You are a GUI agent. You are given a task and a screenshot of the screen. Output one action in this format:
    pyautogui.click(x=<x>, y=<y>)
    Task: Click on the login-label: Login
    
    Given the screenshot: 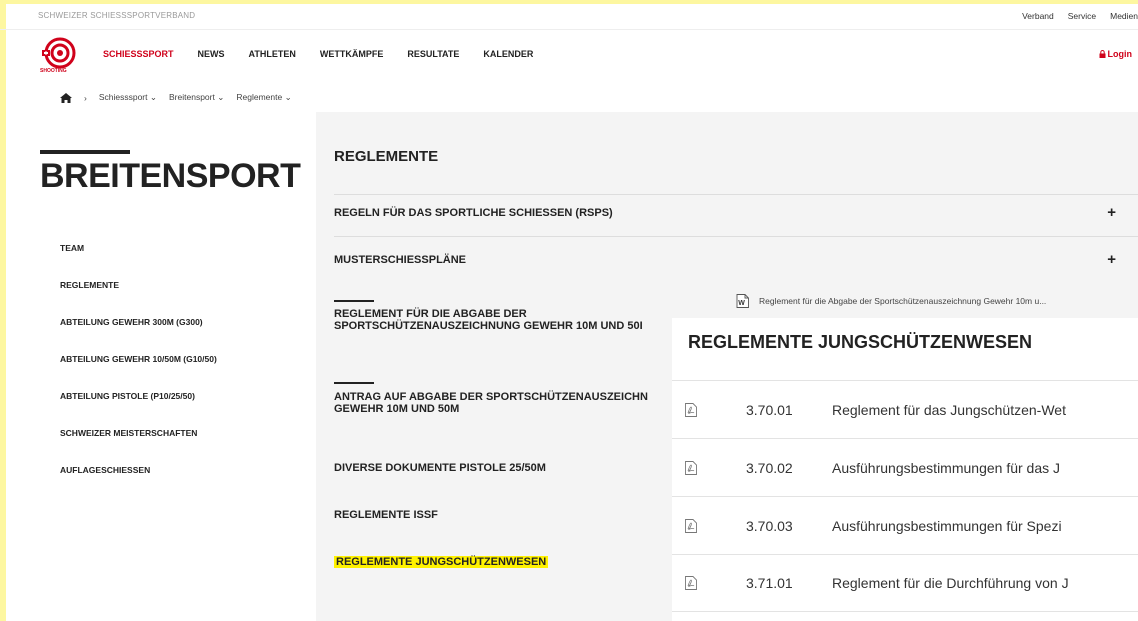 What is the action you would take?
    pyautogui.click(x=1120, y=54)
    